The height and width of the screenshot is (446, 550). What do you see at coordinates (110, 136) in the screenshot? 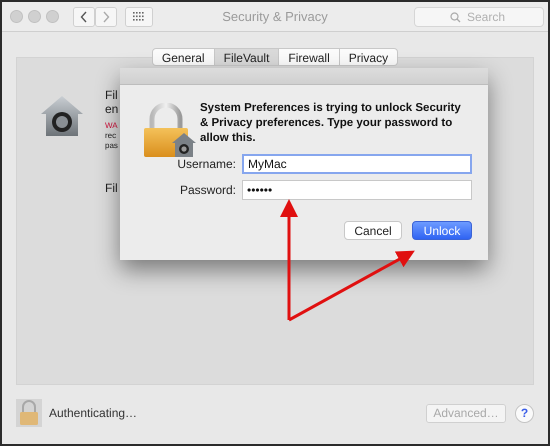
I see `description-text: rec` at bounding box center [110, 136].